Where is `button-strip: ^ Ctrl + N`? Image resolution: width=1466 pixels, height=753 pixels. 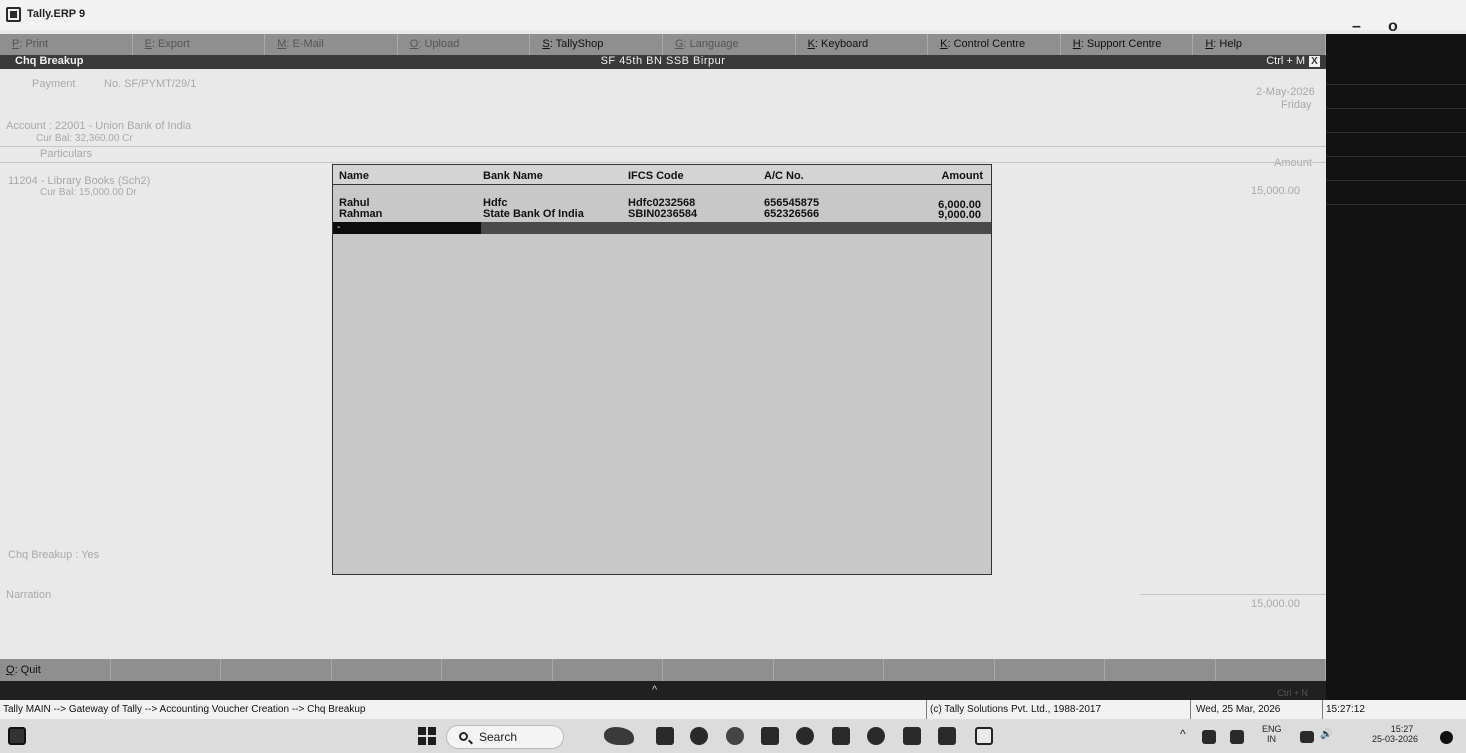 button-strip: ^ Ctrl + N is located at coordinates (663, 690).